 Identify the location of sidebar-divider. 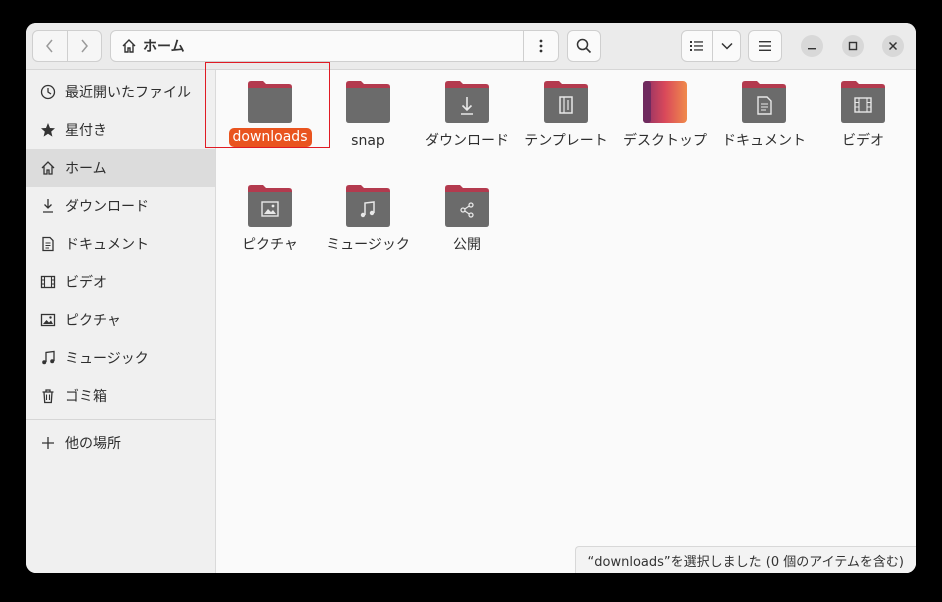
(120, 419).